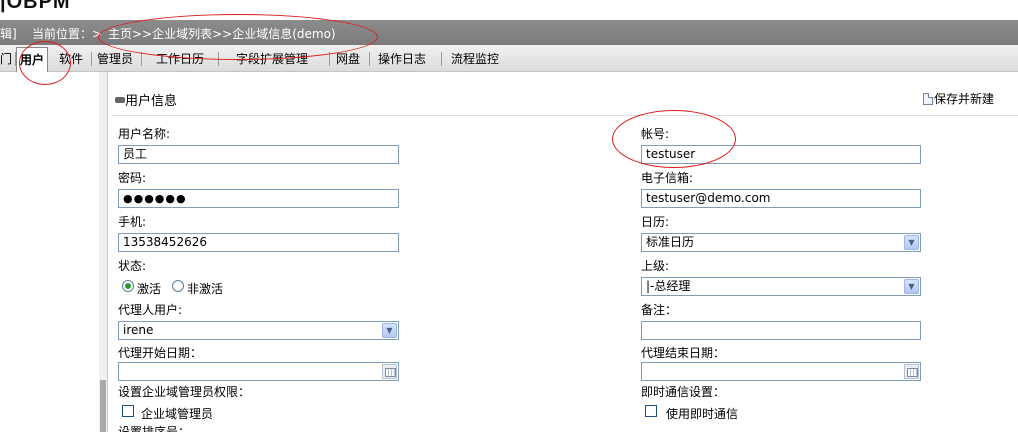 This screenshot has width=1018, height=432. What do you see at coordinates (509, 32) in the screenshot?
I see `breadcrumb-bar: 辑] 当前位置：> 主页>>企业域列表>>企业域信息(demo)` at bounding box center [509, 32].